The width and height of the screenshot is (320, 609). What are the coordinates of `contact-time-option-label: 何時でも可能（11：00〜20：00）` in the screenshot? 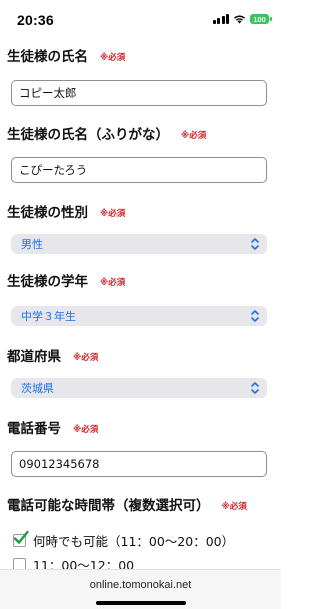 It's located at (134, 541).